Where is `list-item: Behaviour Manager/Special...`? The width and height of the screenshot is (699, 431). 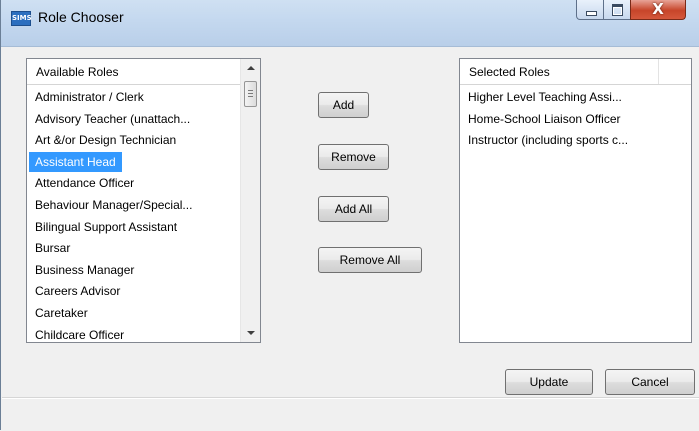
list-item: Behaviour Manager/Special... is located at coordinates (113, 205).